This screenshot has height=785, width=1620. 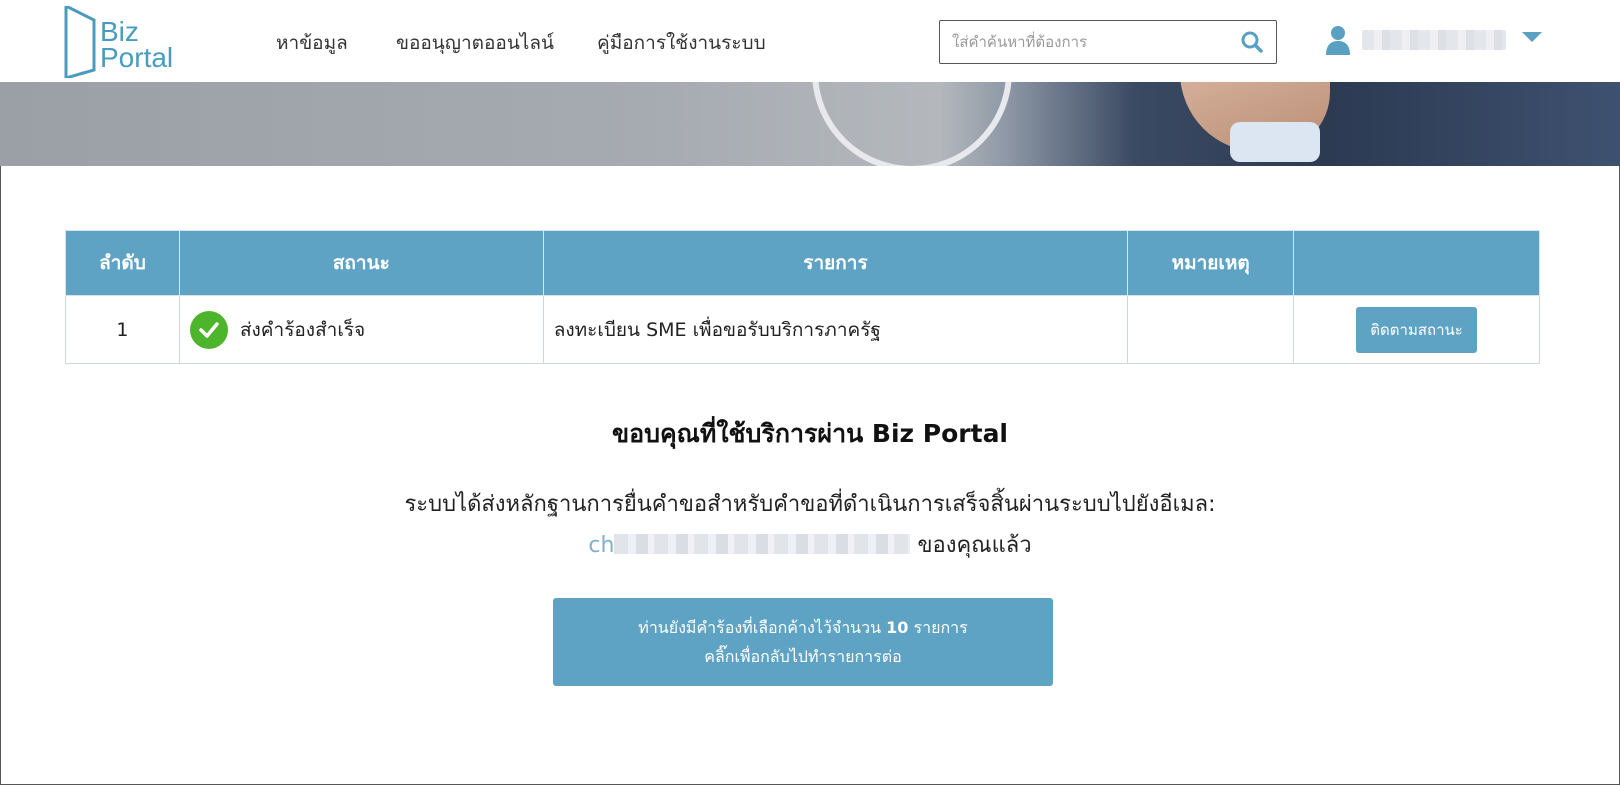 I want to click on door-logo-icon, so click(x=80, y=42).